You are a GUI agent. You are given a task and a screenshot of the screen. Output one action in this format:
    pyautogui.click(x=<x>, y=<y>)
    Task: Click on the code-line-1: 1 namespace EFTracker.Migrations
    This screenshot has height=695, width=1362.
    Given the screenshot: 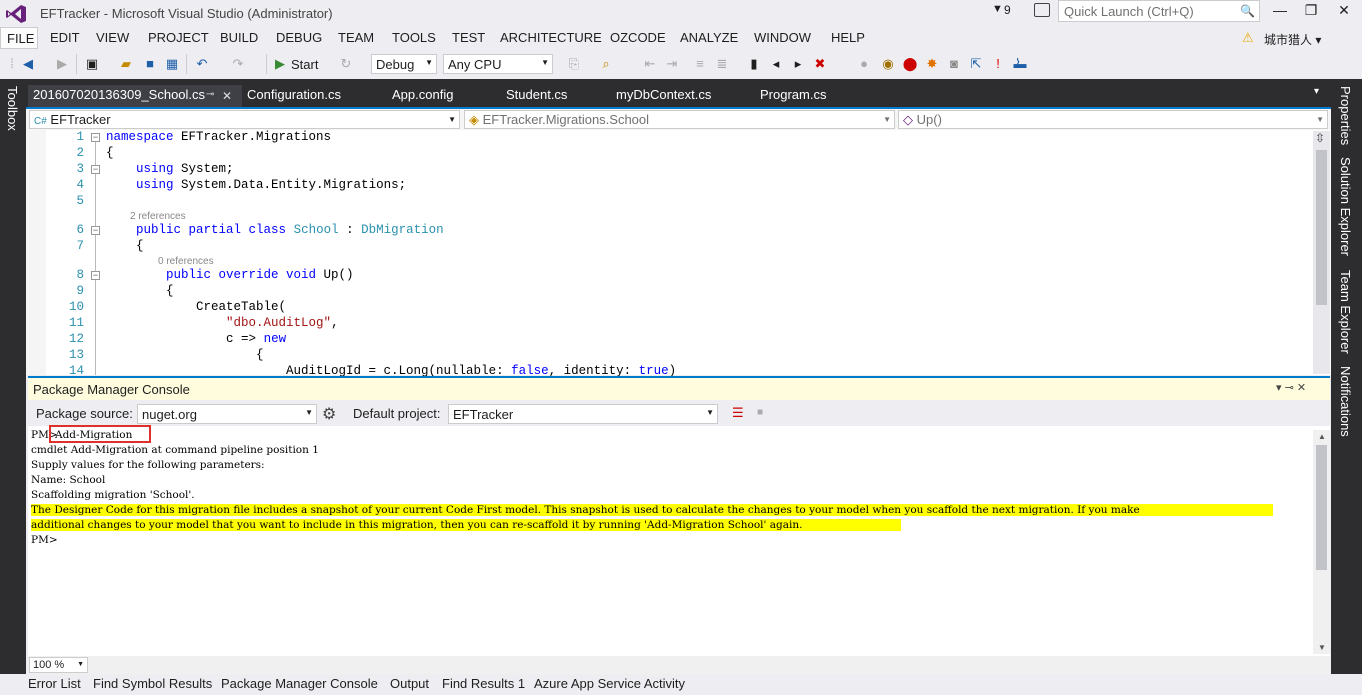 What is the action you would take?
    pyautogui.click(x=204, y=137)
    